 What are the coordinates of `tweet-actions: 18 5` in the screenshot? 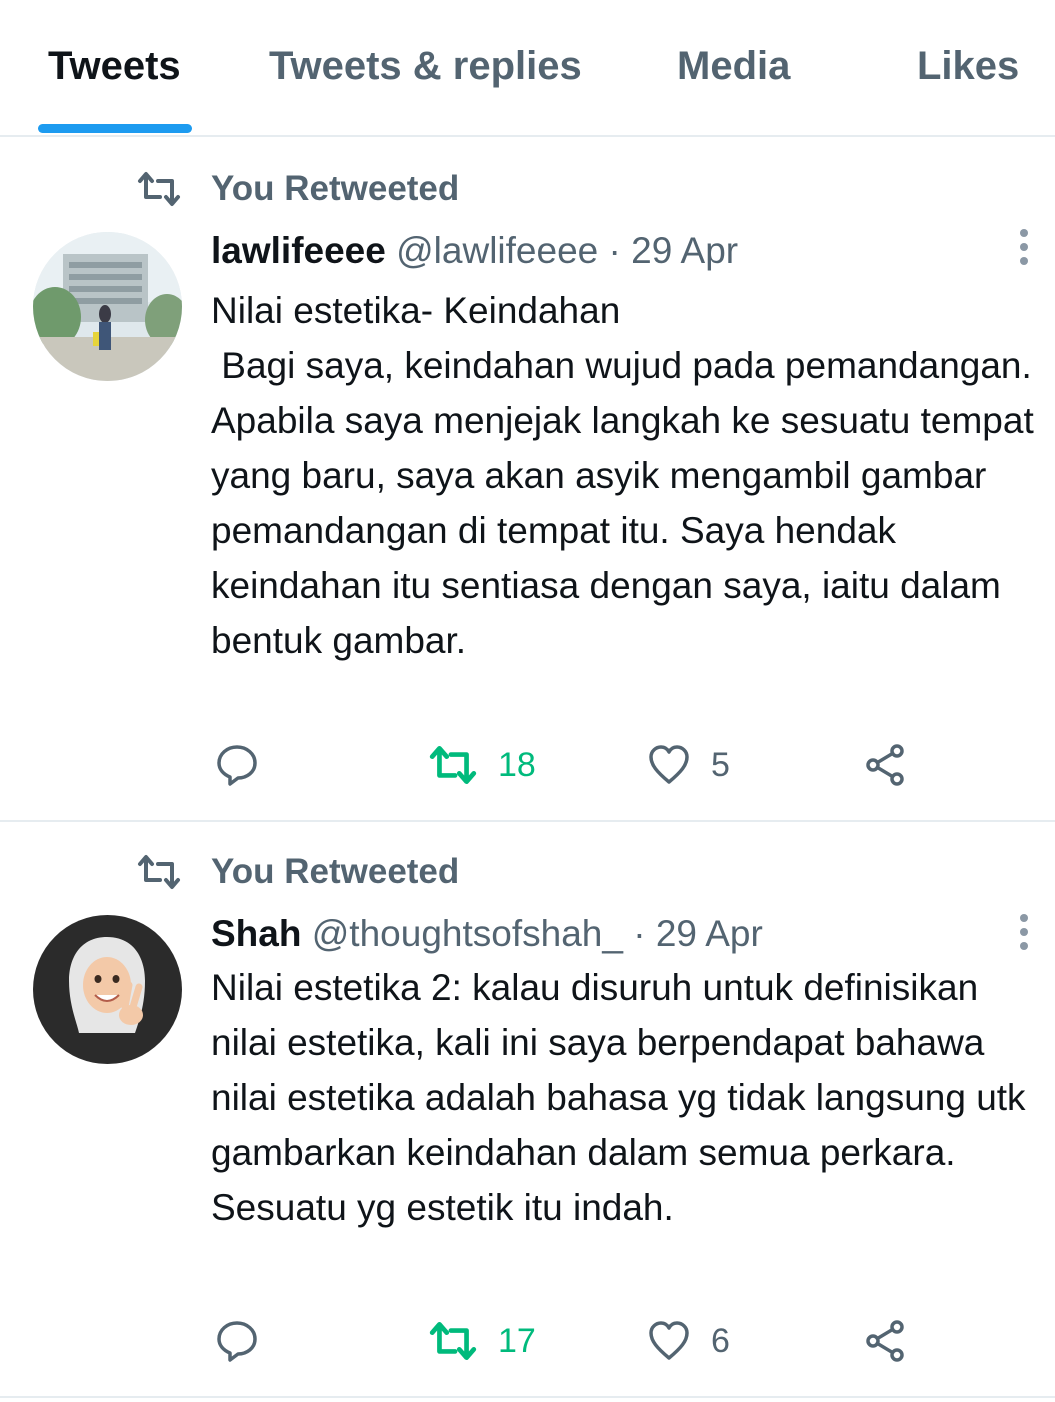 It's located at (527, 765).